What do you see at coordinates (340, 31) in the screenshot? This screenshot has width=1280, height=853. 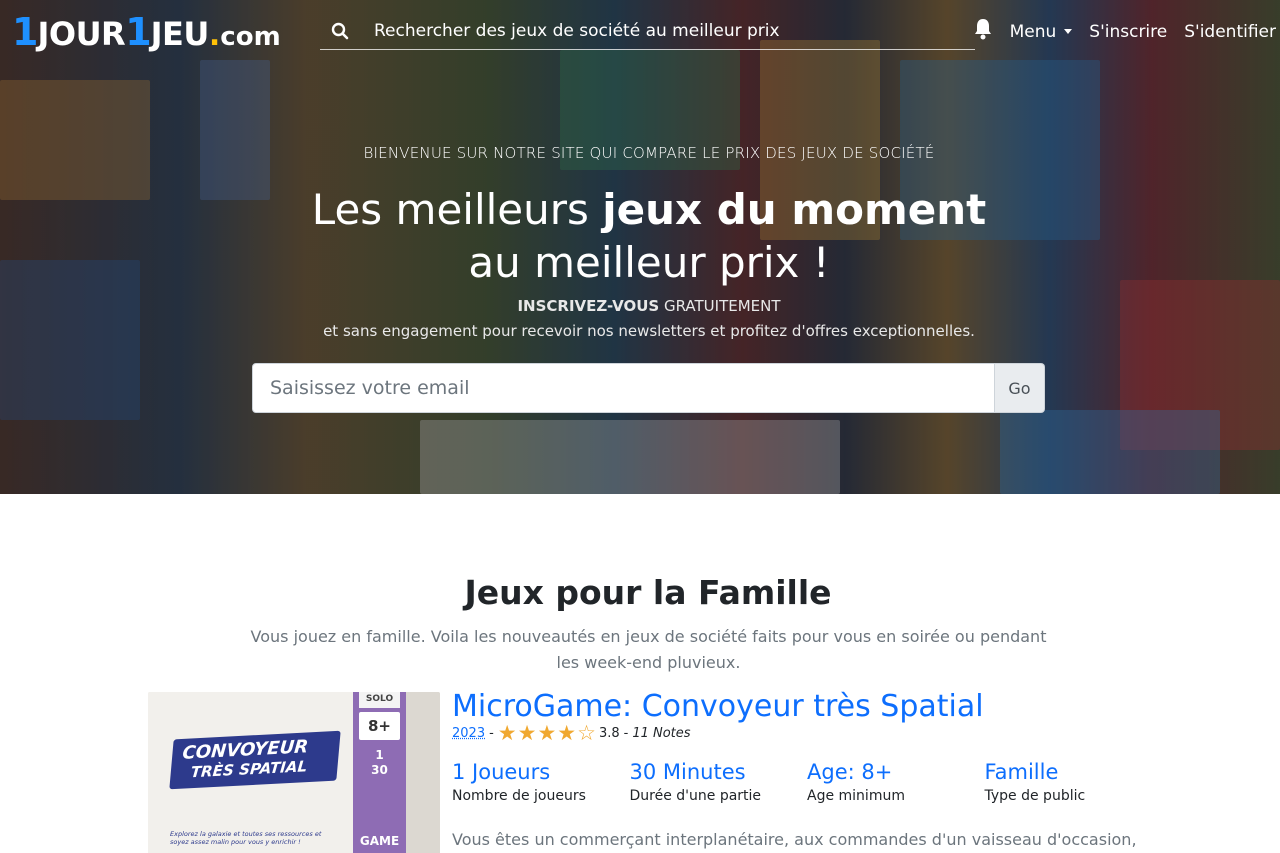 I see `search-icon` at bounding box center [340, 31].